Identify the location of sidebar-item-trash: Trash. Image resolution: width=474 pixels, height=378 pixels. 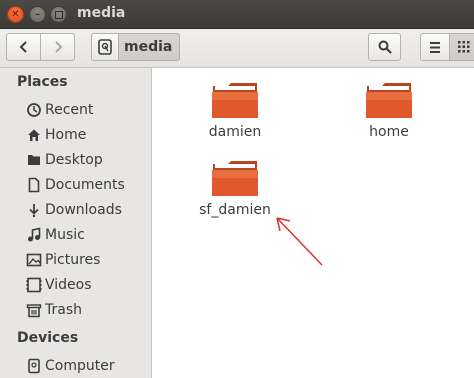
(54, 310).